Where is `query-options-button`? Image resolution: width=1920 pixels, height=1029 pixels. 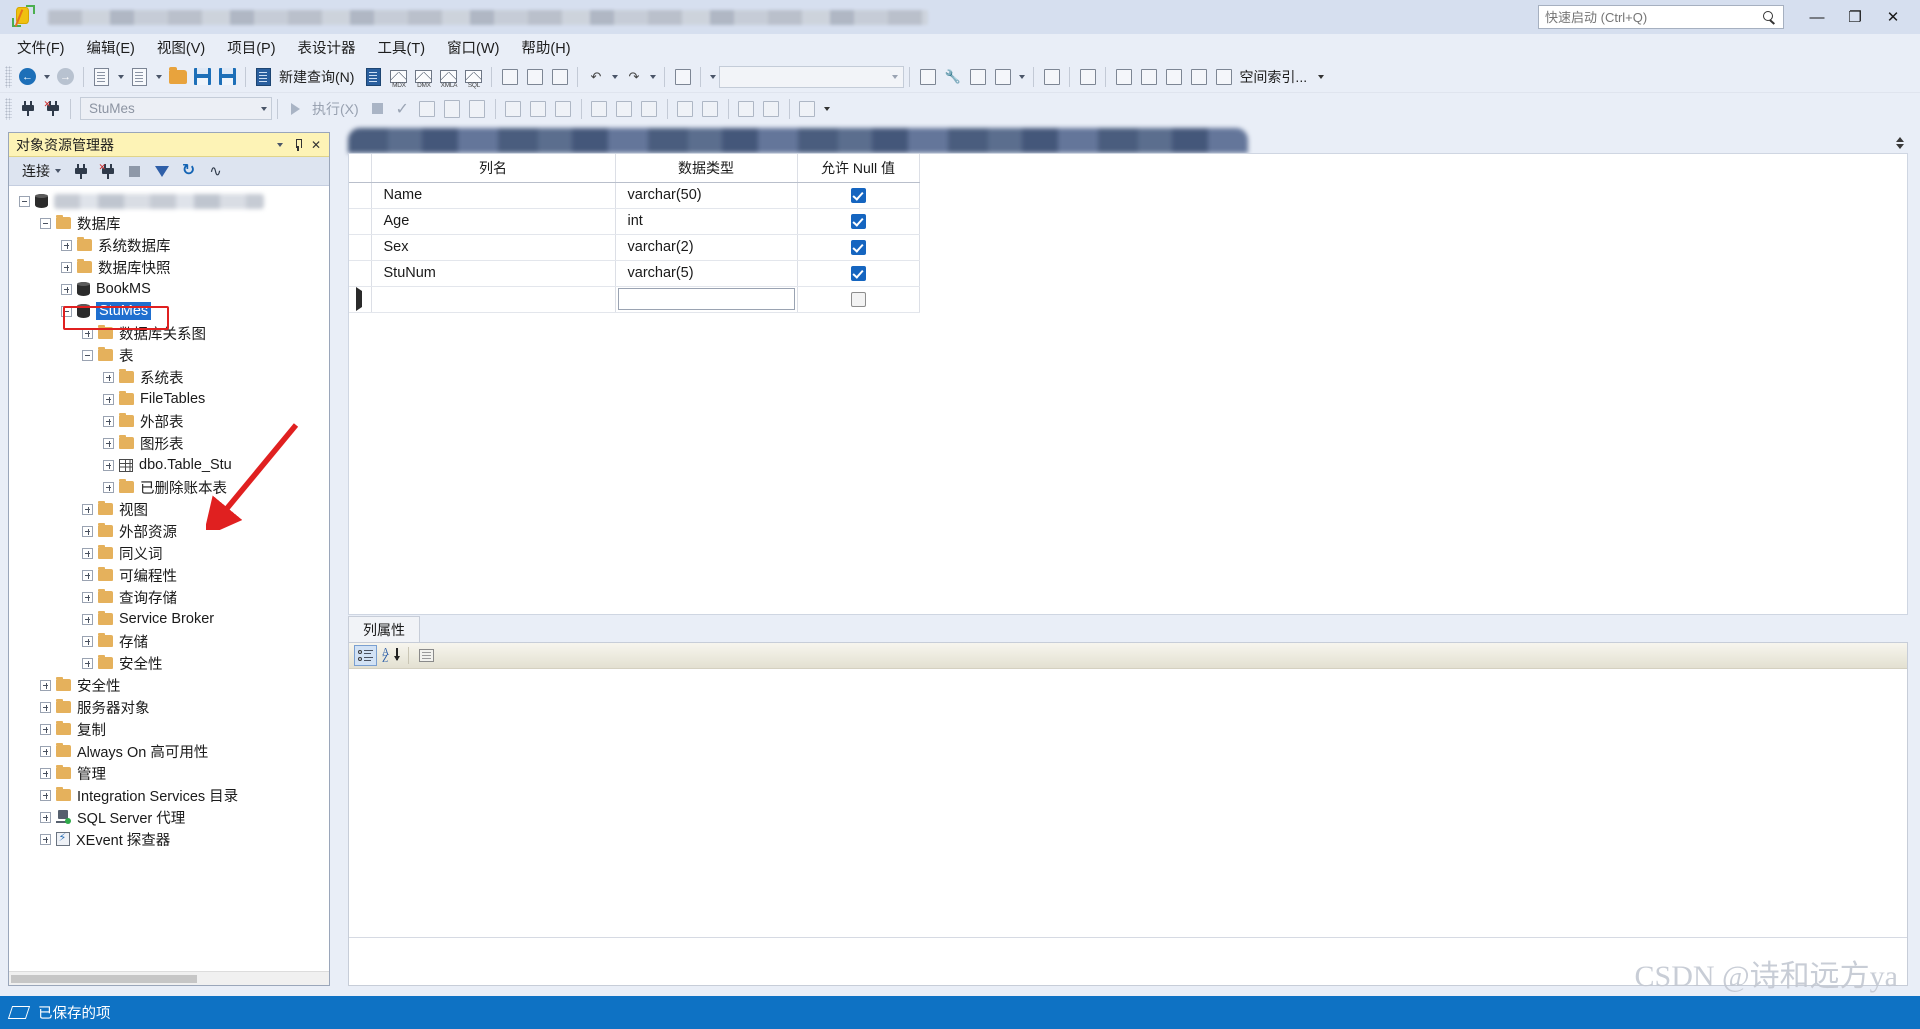
query-options-button is located at coordinates (452, 109).